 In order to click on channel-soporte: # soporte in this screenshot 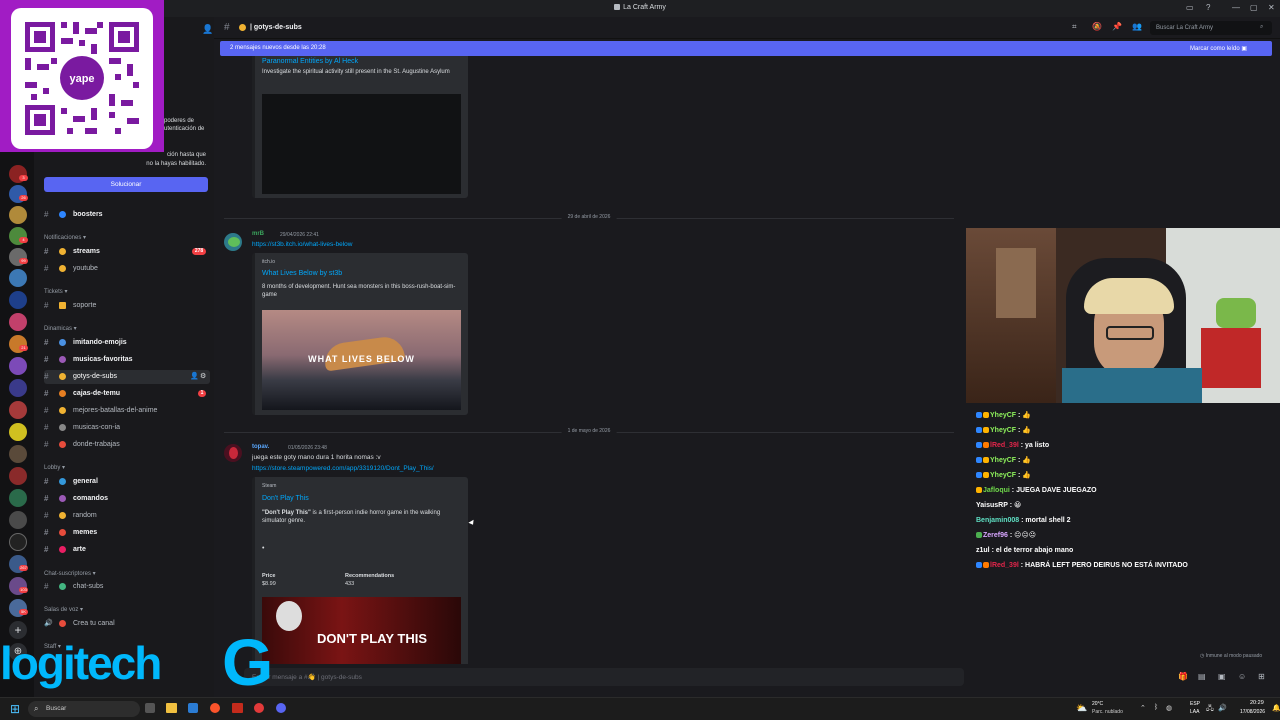, I will do `click(127, 306)`.